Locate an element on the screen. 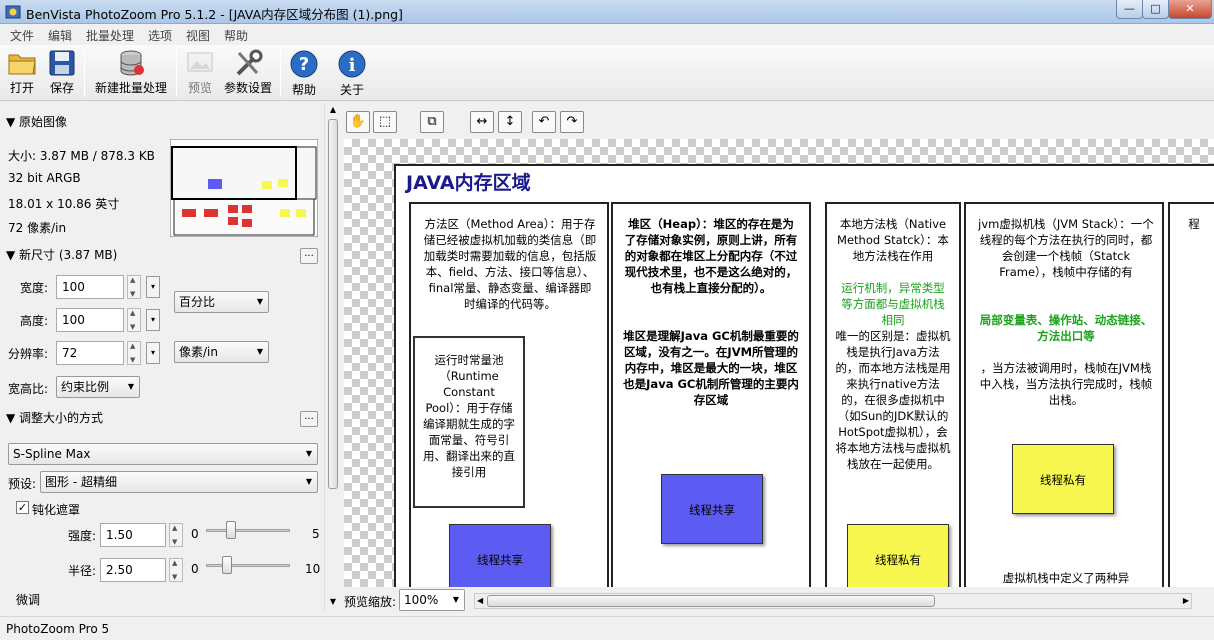 Image resolution: width=1214 pixels, height=640 pixels. thumbnail-image is located at coordinates (244, 188).